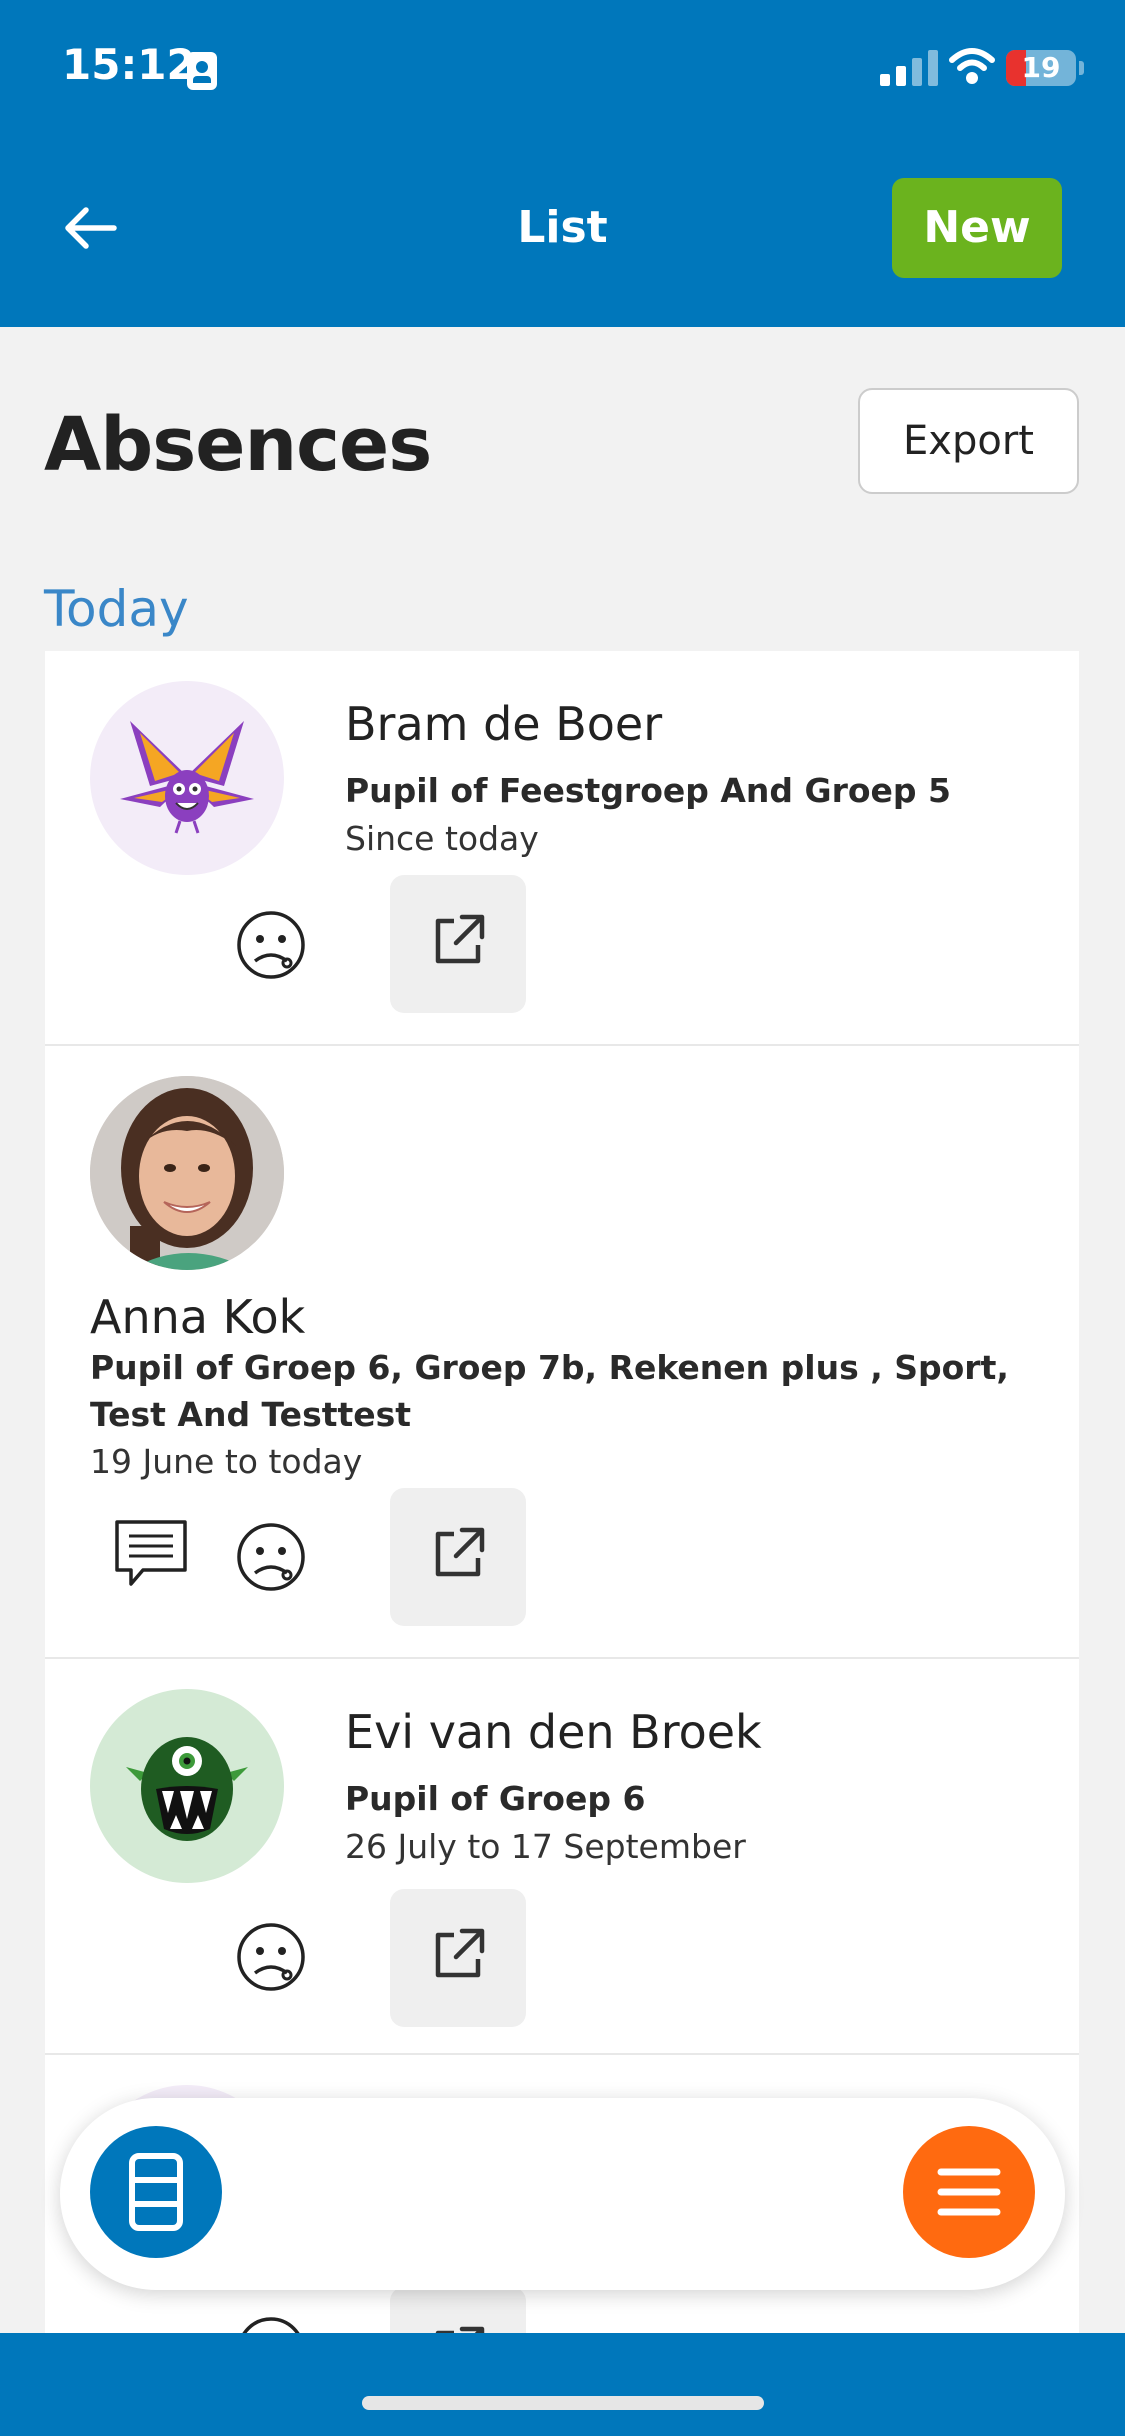 The image size is (1125, 2436). I want to click on wifi-icon, so click(972, 66).